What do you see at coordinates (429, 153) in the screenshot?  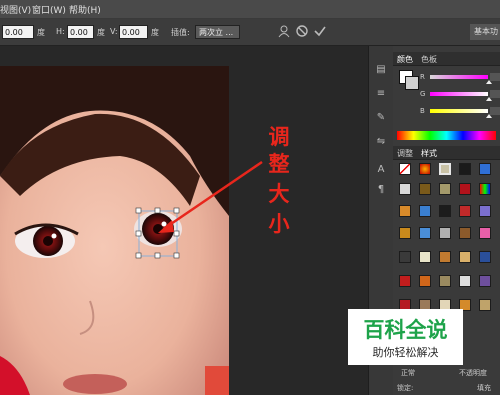 I see `tab-styles: 样式` at bounding box center [429, 153].